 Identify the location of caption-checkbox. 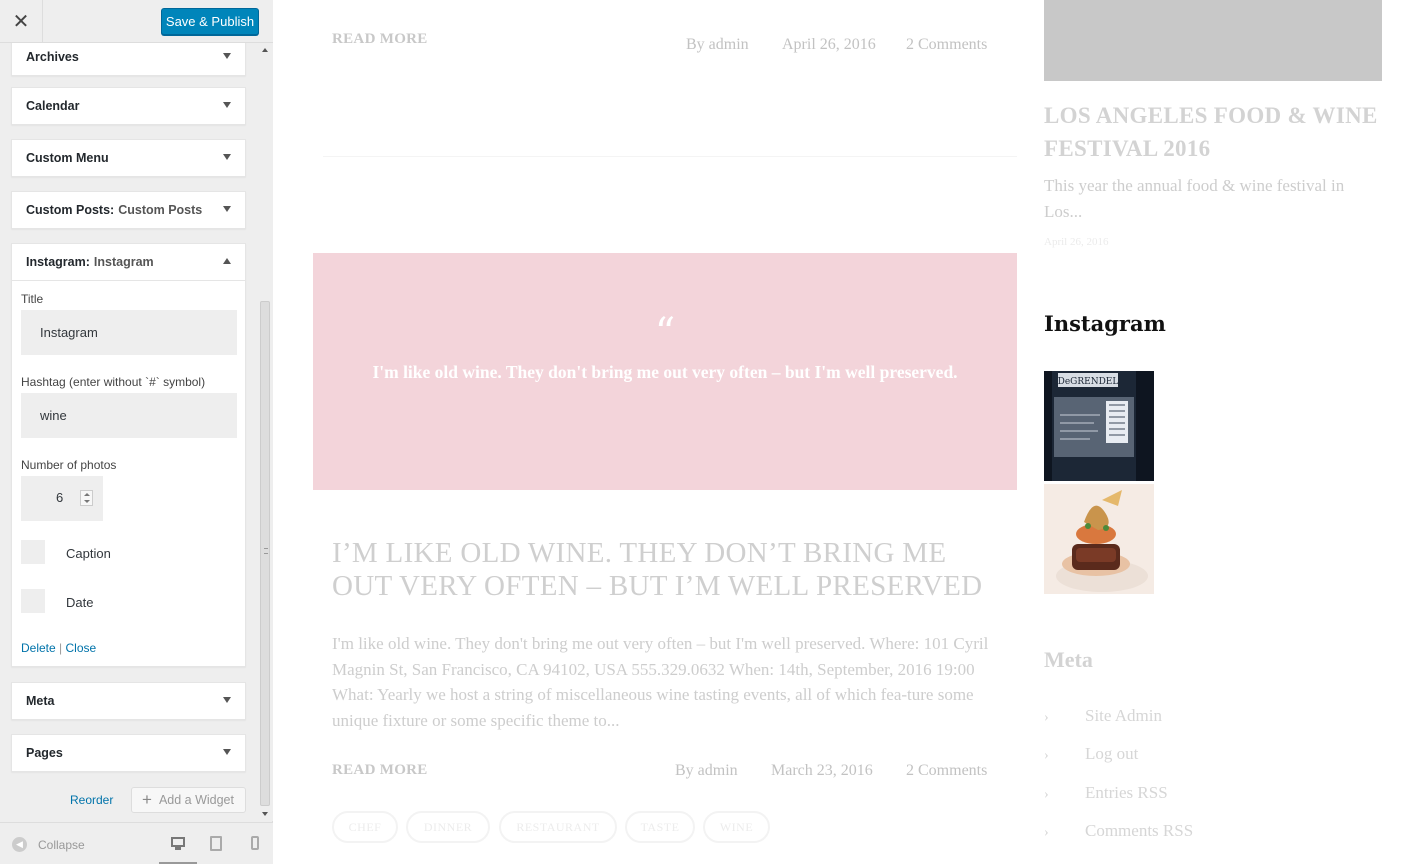
(33, 552).